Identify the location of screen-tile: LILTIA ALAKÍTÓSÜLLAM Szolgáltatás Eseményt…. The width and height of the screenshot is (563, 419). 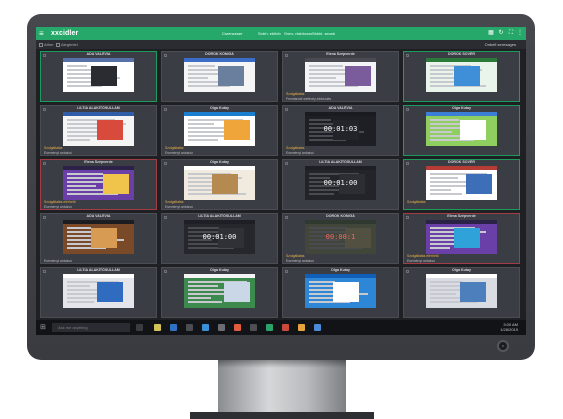
(98, 130).